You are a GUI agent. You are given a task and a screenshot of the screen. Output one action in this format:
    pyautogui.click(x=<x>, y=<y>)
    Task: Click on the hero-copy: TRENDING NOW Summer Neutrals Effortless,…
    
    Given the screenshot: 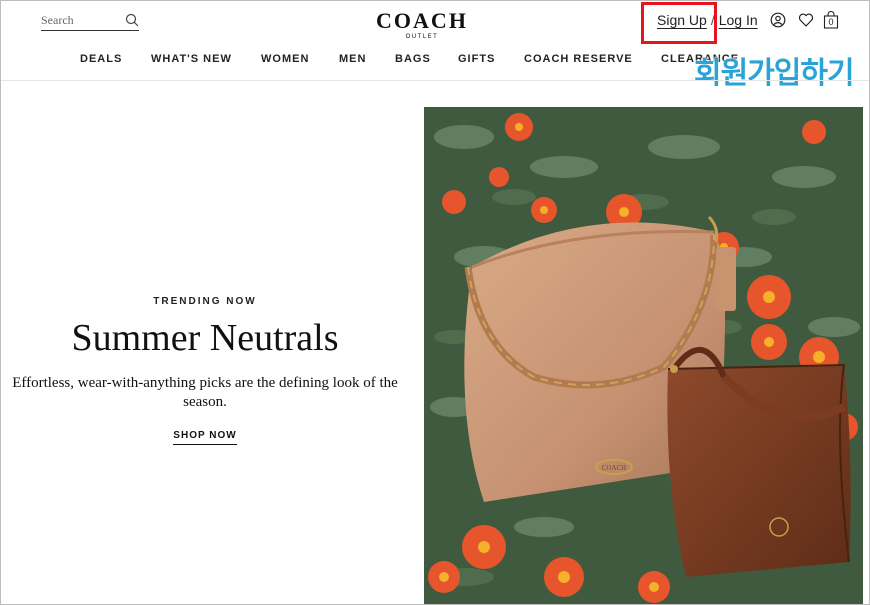 What is the action you would take?
    pyautogui.click(x=205, y=370)
    